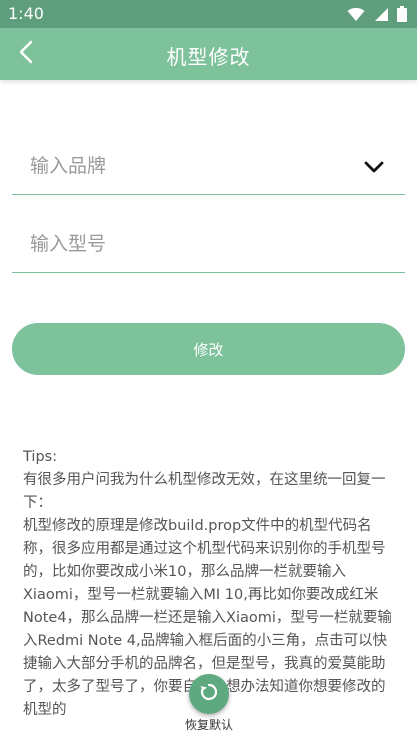 This screenshot has height=741, width=417. Describe the element at coordinates (208, 725) in the screenshot. I see `restore-default-label: 恢复默认` at that location.